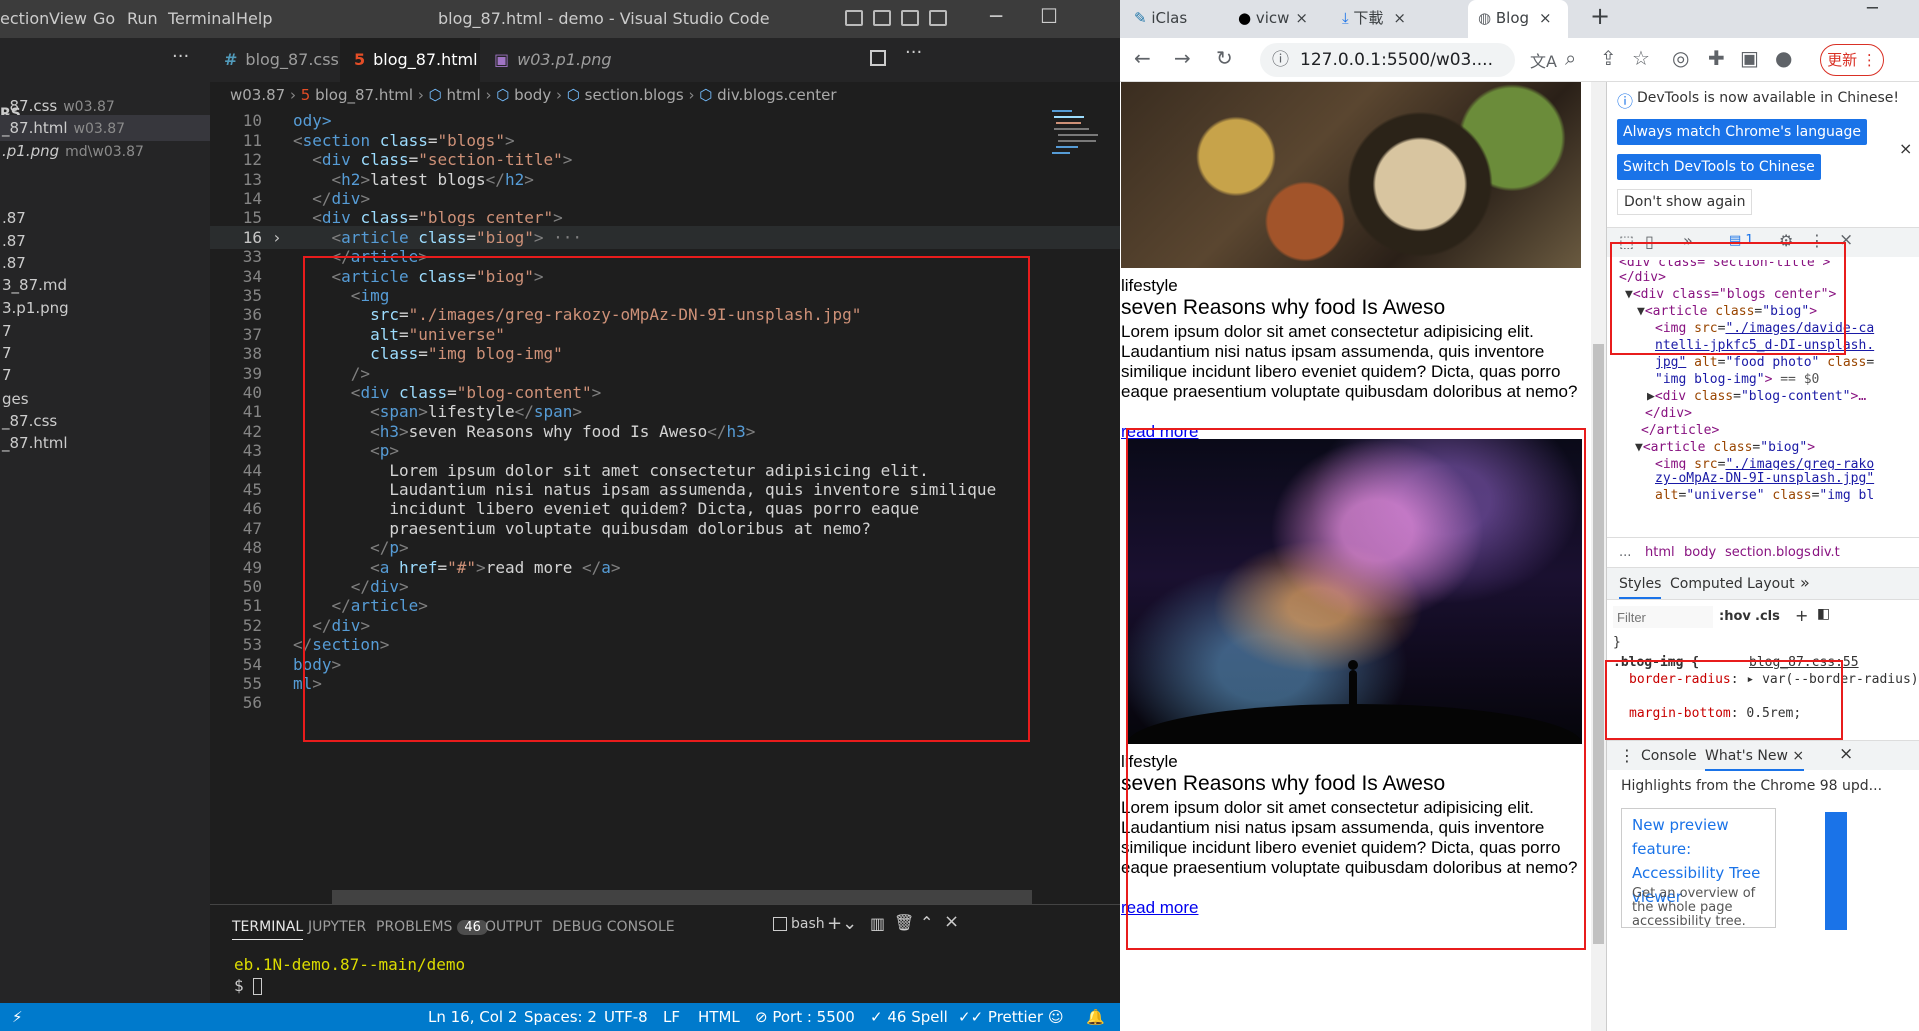 This screenshot has width=1919, height=1031. What do you see at coordinates (68, 18) in the screenshot?
I see `menu-view: View` at bounding box center [68, 18].